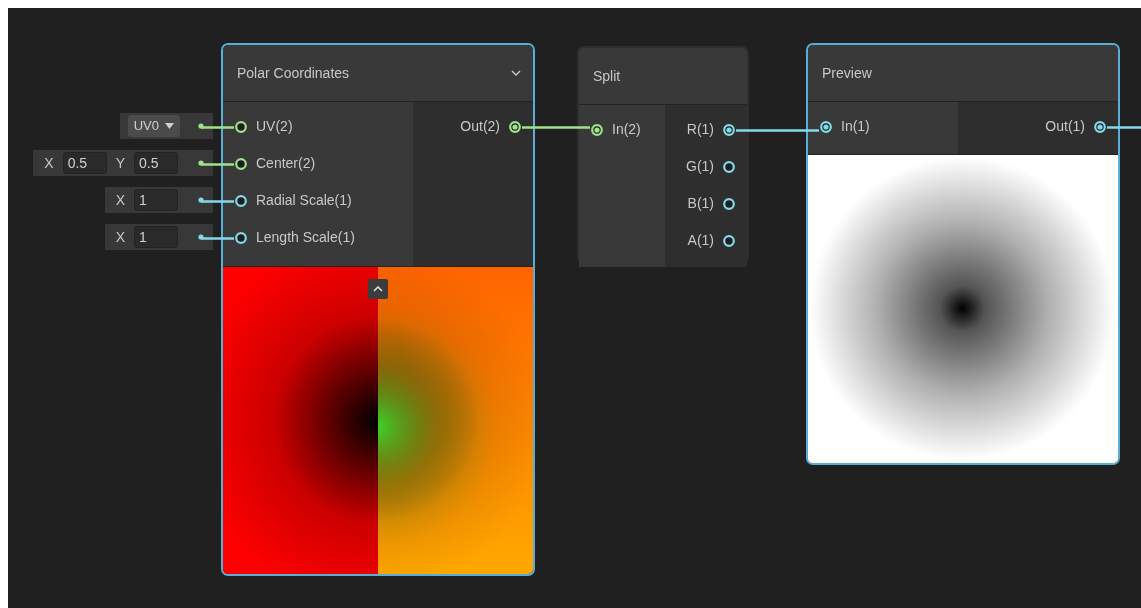 This screenshot has width=1141, height=608. I want to click on port-label: Radial Scale(1), so click(304, 200).